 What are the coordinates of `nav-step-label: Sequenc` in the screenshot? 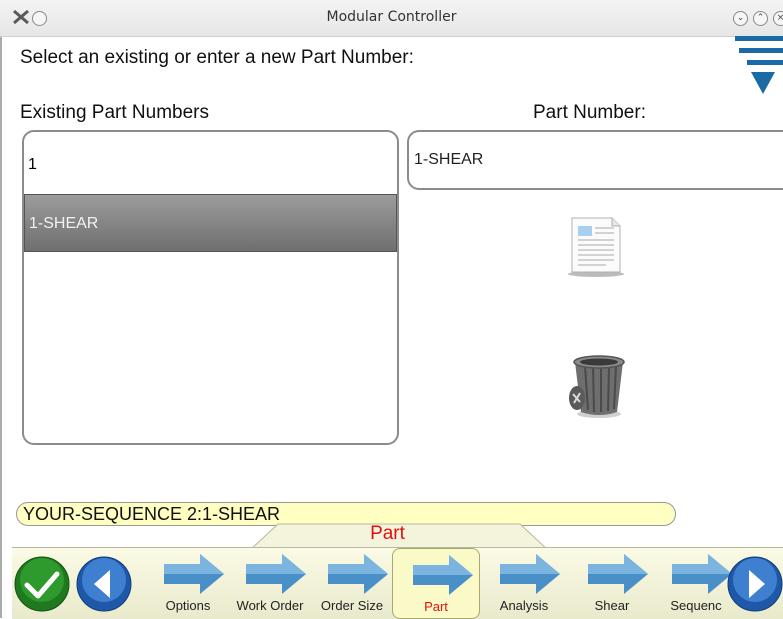 It's located at (696, 605).